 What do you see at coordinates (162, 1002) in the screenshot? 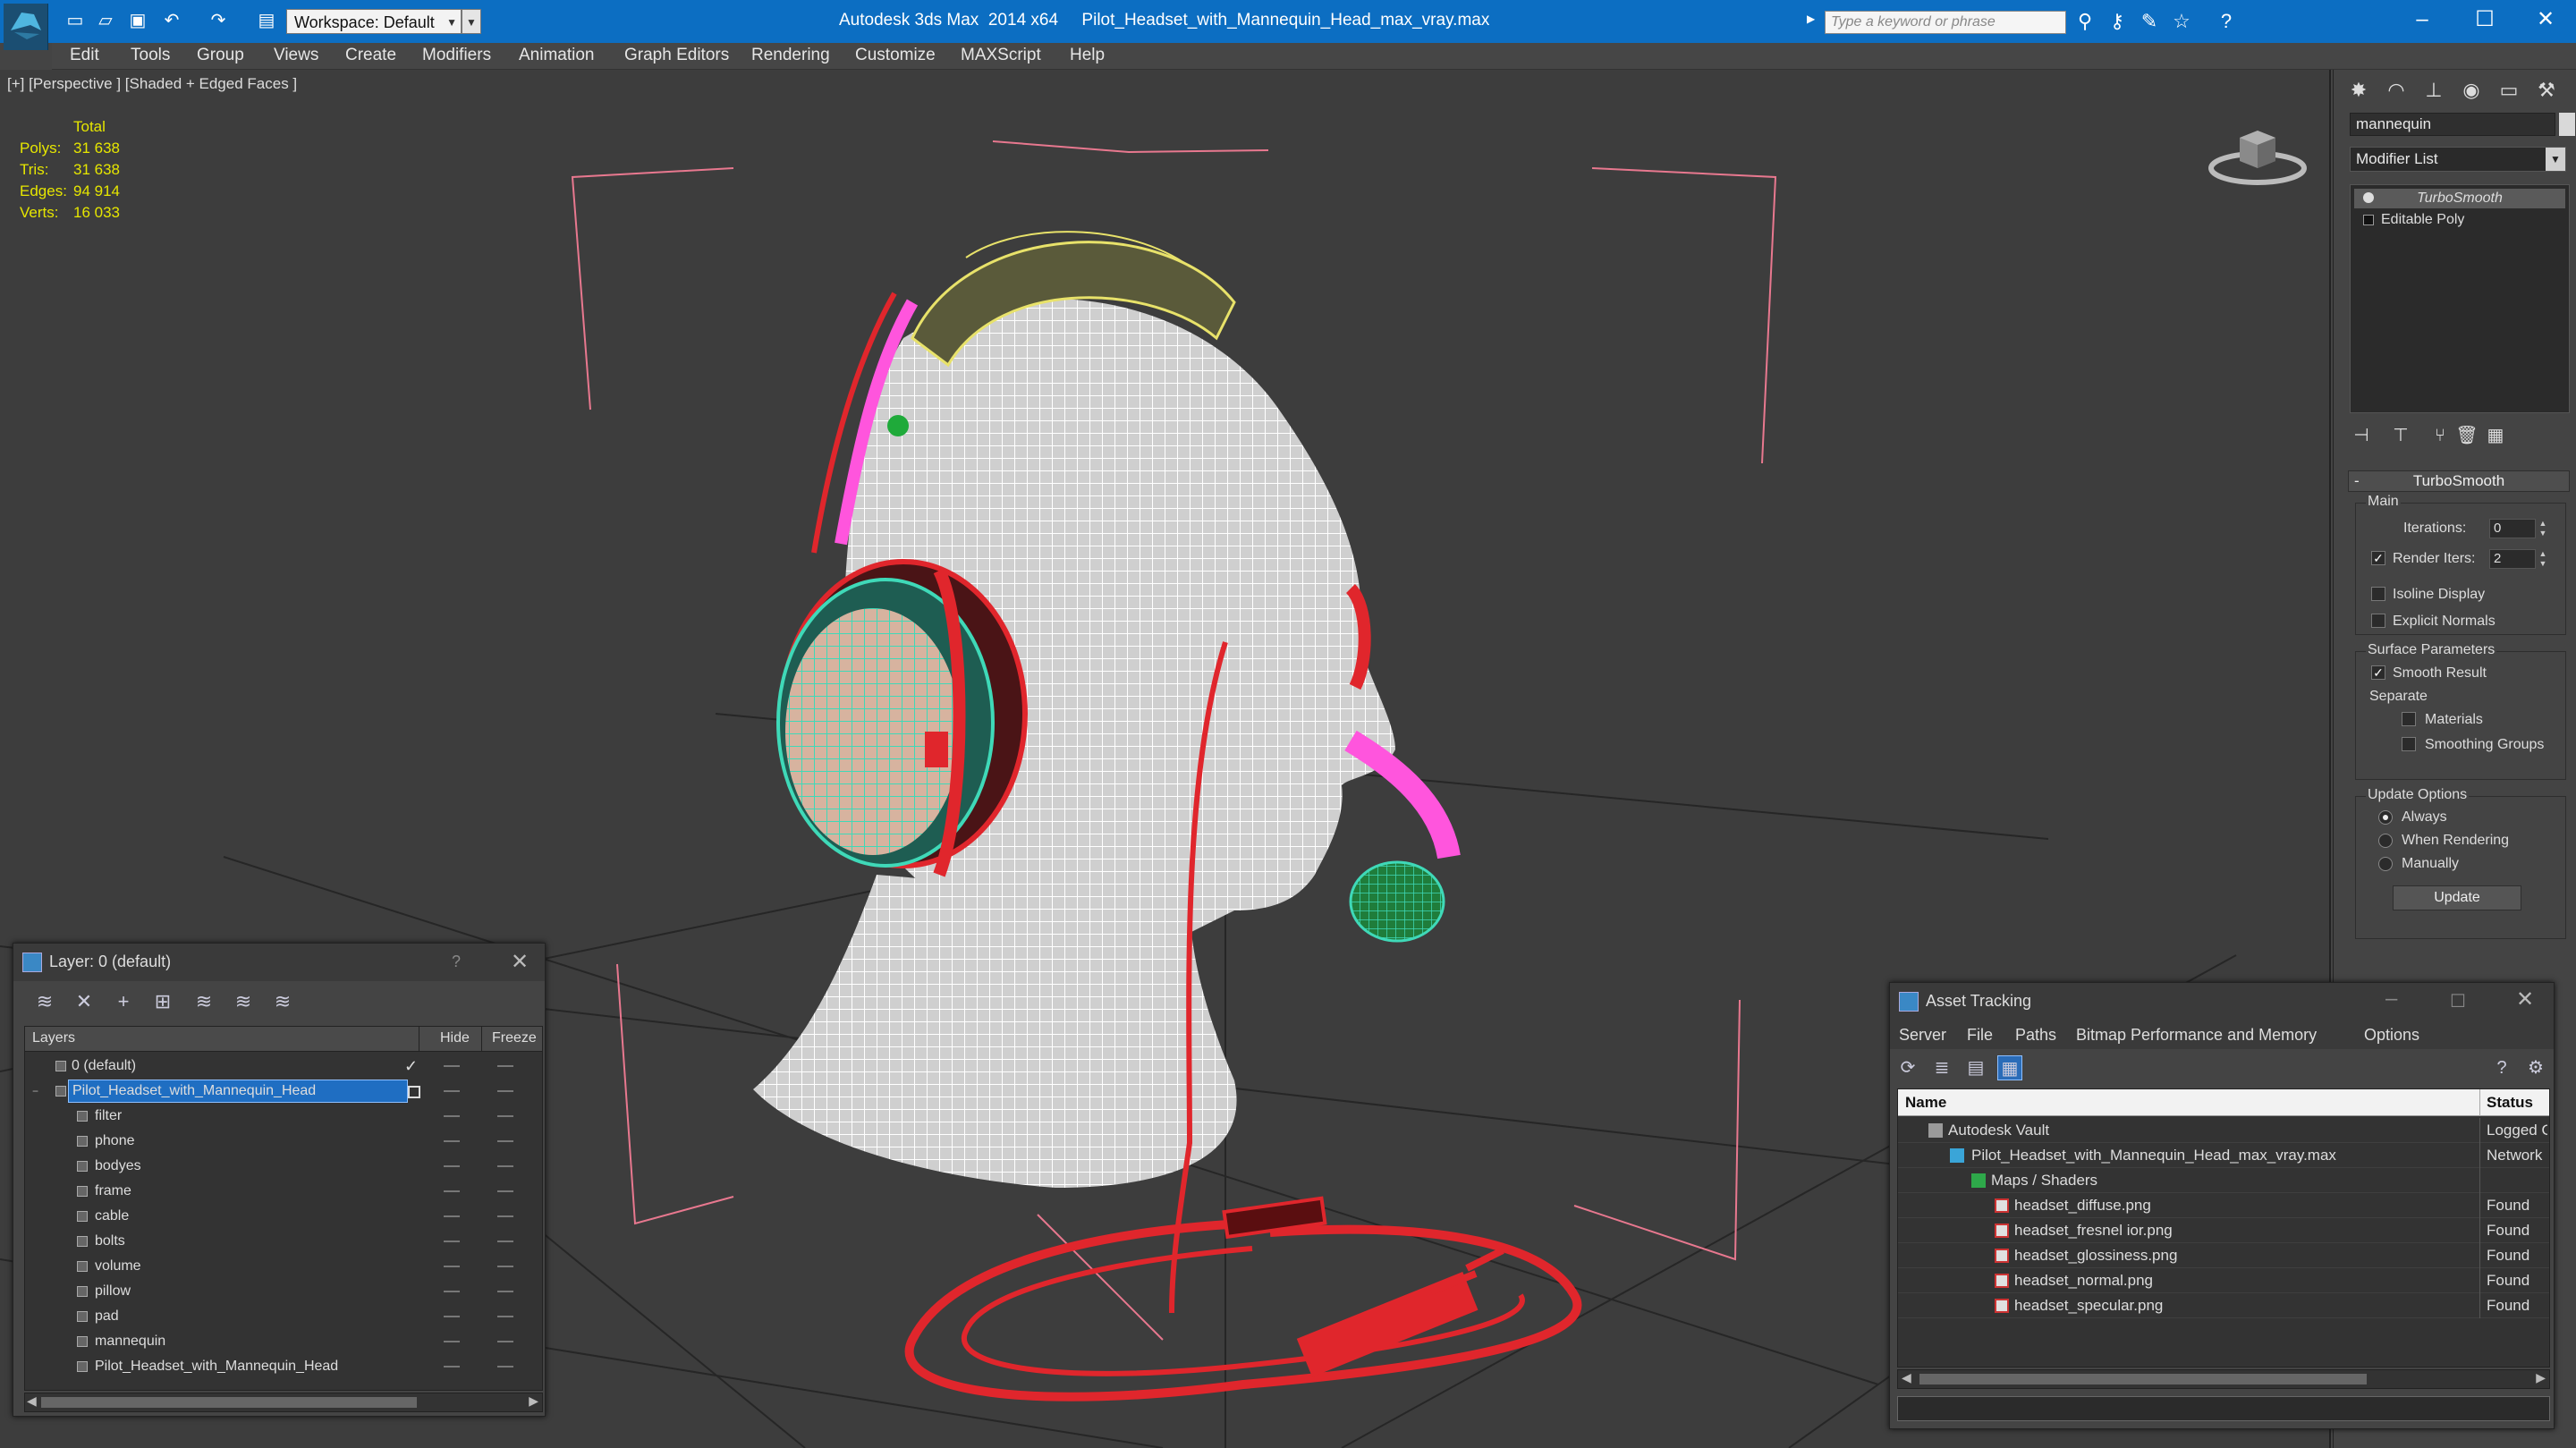
I see `select-objects-icon: ⊞` at bounding box center [162, 1002].